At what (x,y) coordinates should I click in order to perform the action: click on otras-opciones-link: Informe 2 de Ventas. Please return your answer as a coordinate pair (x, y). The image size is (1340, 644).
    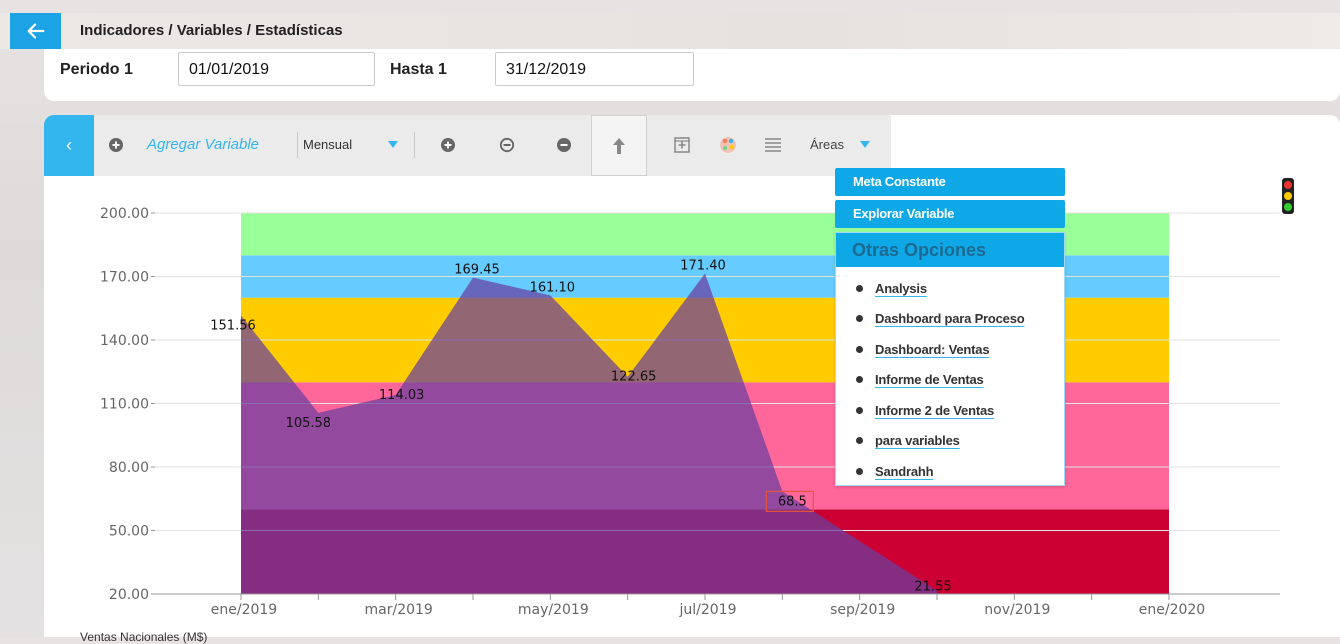
    Looking at the image, I should click on (934, 410).